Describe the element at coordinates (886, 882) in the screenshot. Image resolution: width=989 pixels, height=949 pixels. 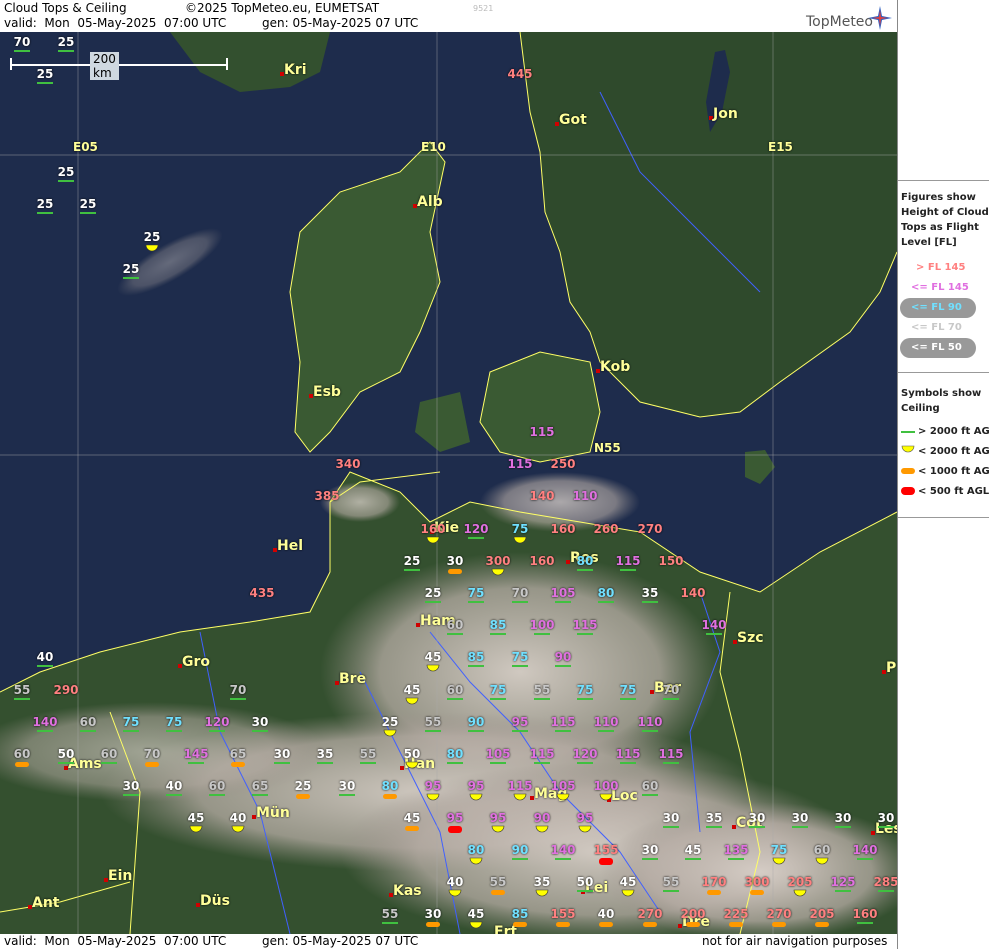
I see `cloud-top-value-text: 285` at that location.